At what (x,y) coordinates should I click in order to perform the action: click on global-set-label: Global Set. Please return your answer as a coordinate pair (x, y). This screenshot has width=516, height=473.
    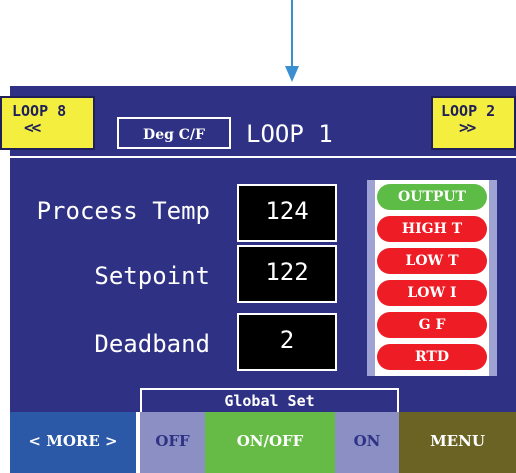
    Looking at the image, I should click on (269, 400).